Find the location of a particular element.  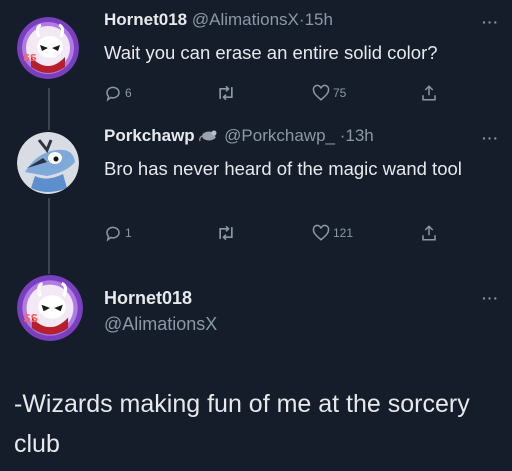

like-count: 75 is located at coordinates (340, 93).